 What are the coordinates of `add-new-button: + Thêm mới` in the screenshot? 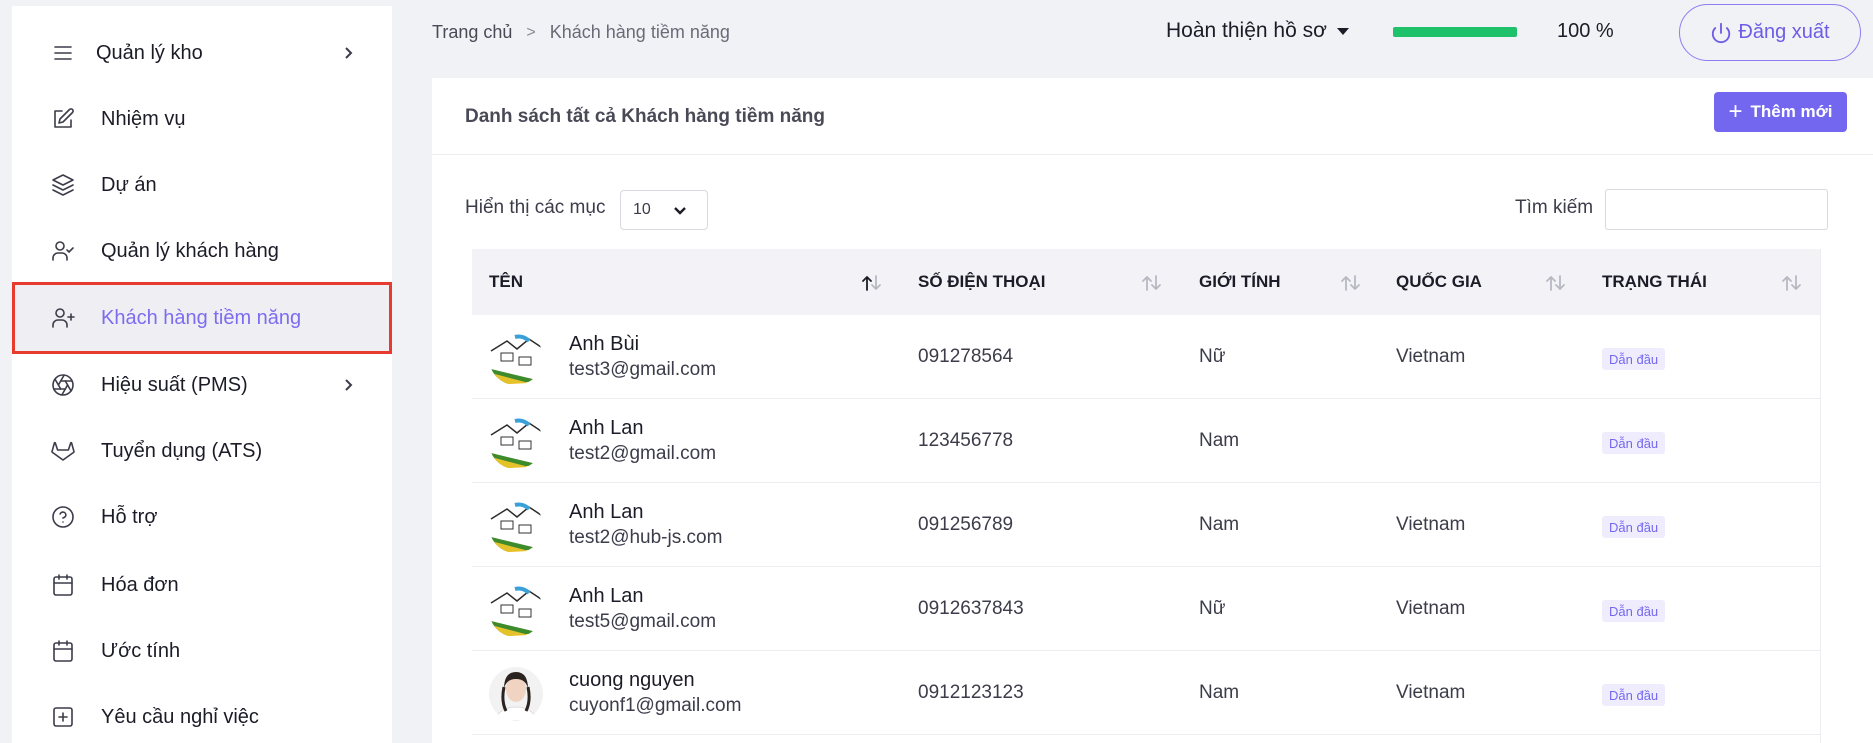 It's located at (1780, 112).